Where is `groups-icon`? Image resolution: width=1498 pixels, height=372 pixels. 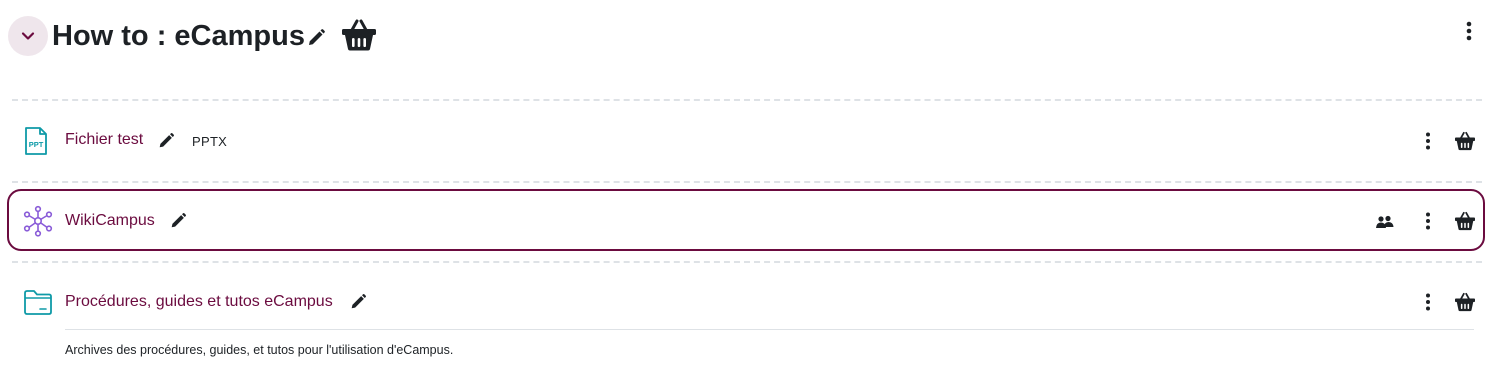 groups-icon is located at coordinates (1385, 221).